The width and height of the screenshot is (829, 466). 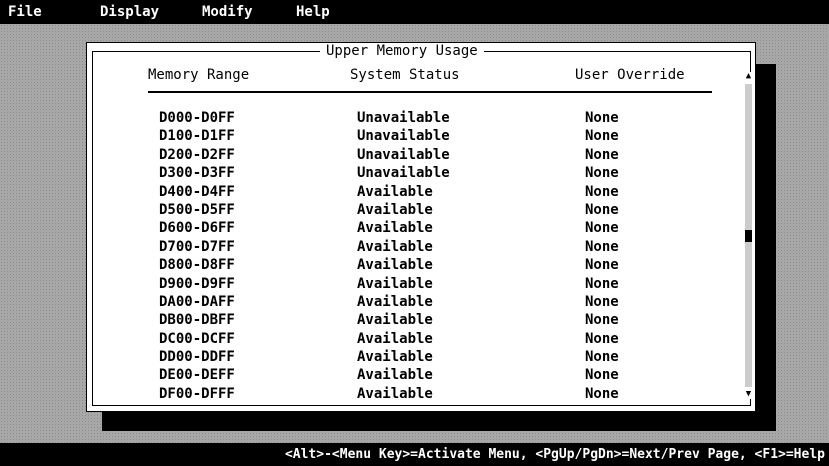 What do you see at coordinates (25, 12) in the screenshot?
I see `menu-file: File` at bounding box center [25, 12].